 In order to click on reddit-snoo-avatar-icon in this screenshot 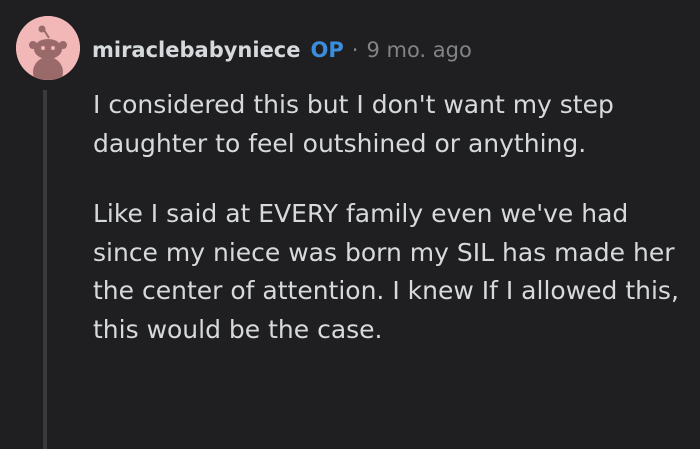, I will do `click(48, 48)`.